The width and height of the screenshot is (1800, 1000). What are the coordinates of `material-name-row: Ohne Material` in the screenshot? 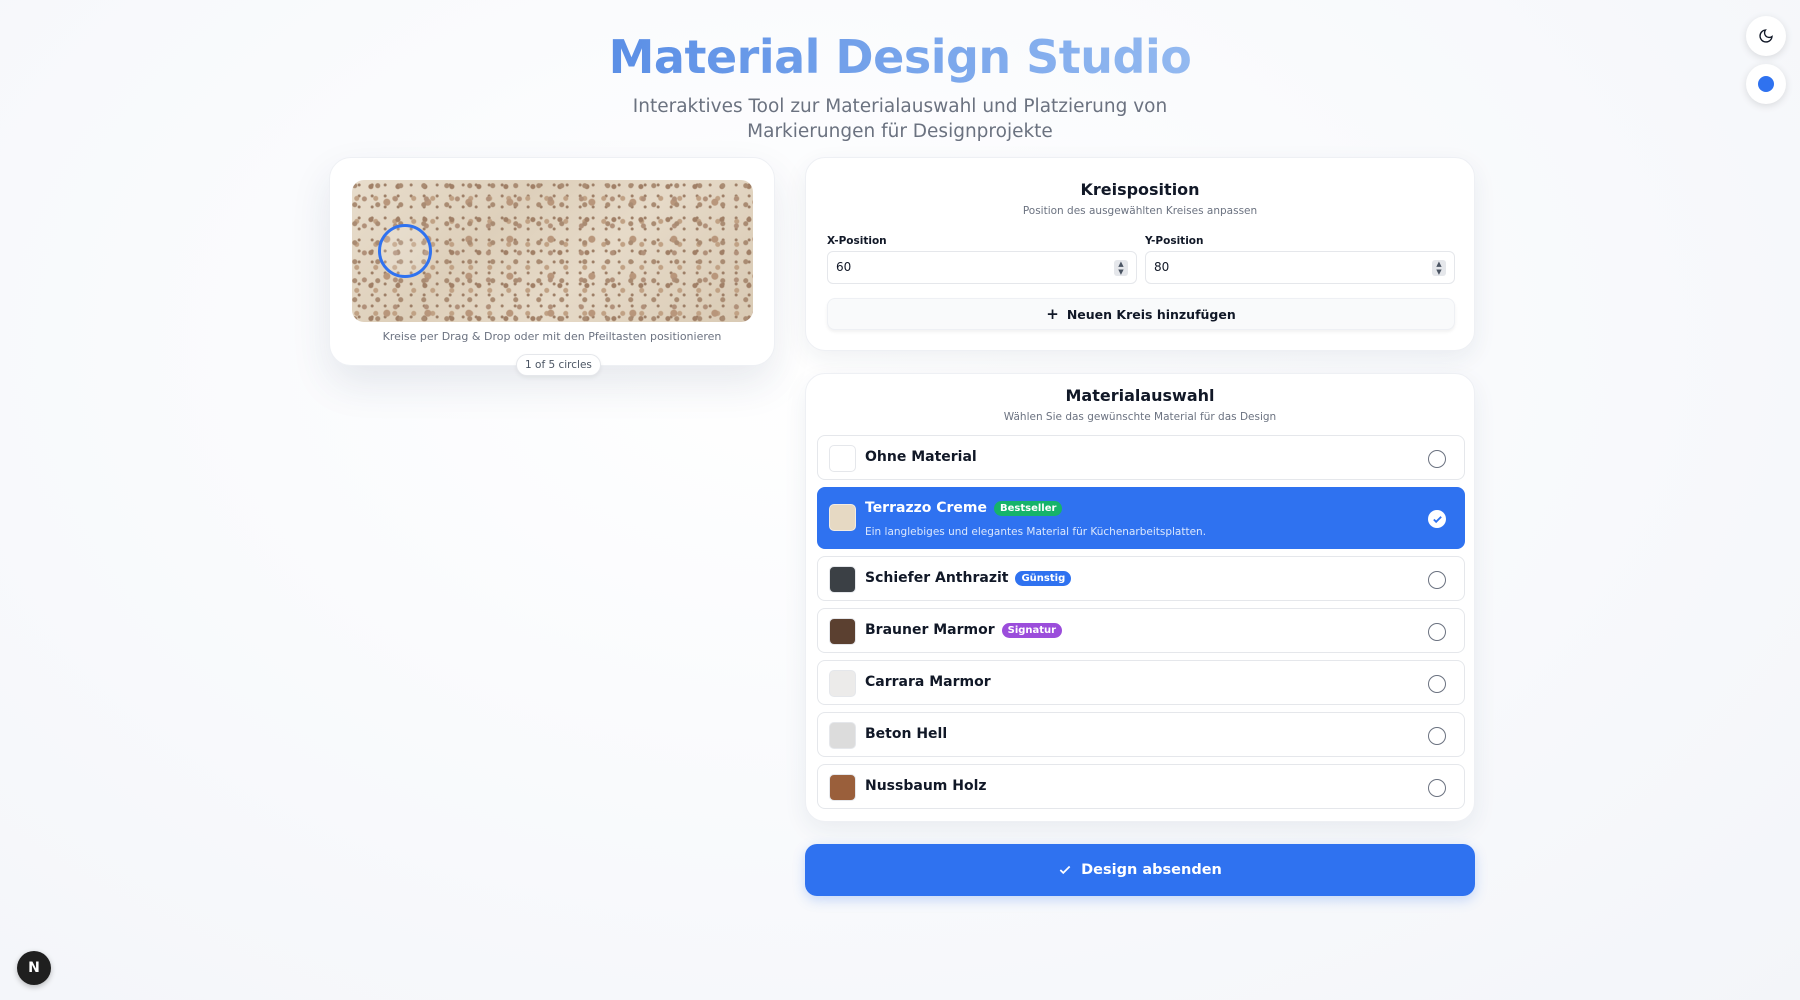 It's located at (921, 457).